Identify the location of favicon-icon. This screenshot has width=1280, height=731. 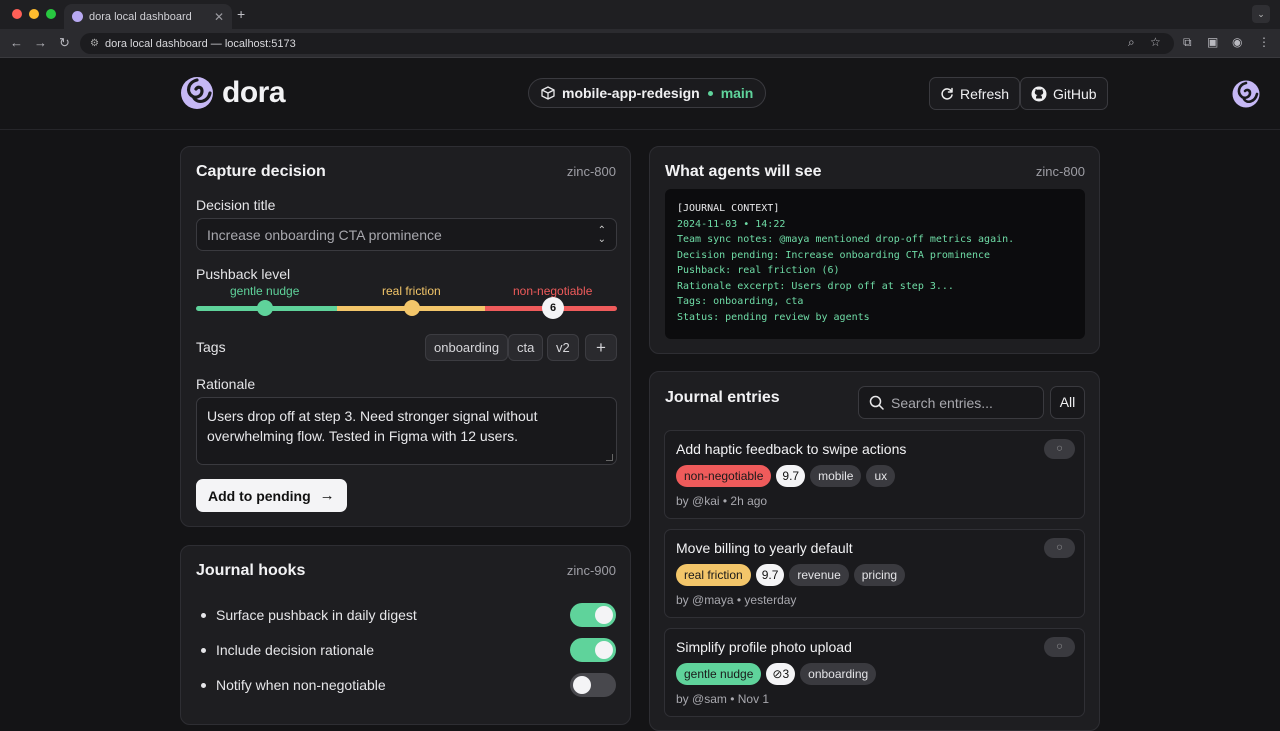
(77, 16).